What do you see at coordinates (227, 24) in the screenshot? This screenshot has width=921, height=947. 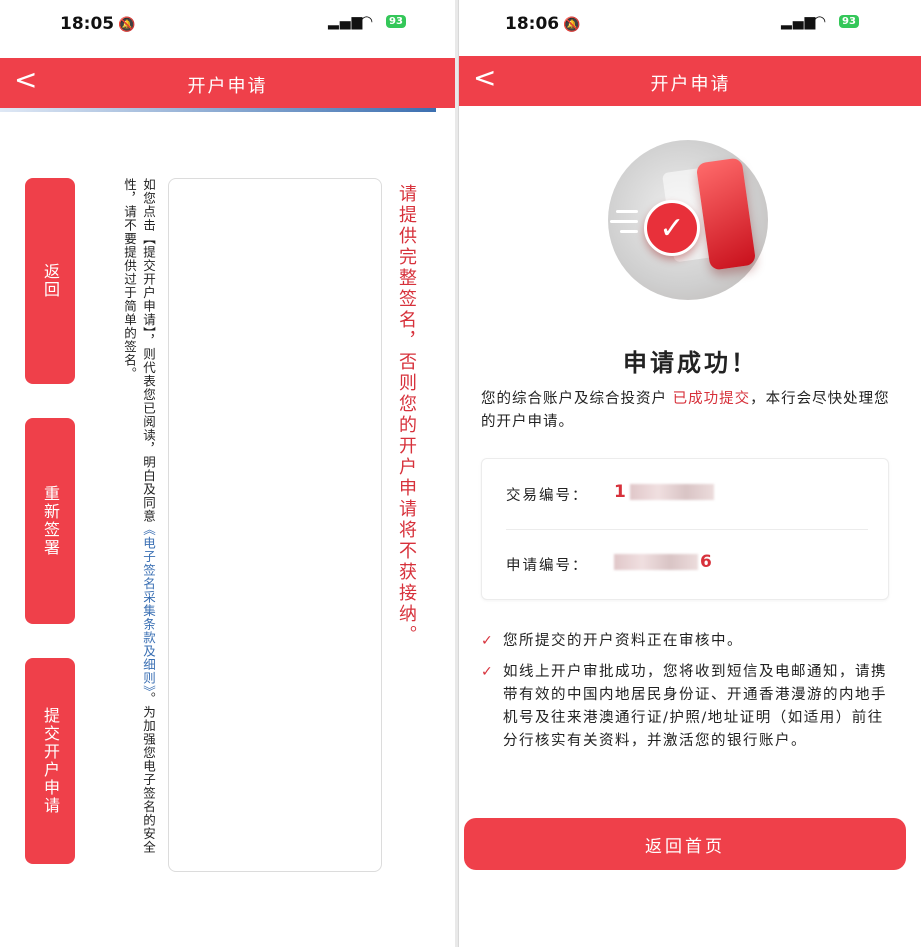 I see `status-bar: 18:05 🔕 ▂▄▆ ◠ 93` at bounding box center [227, 24].